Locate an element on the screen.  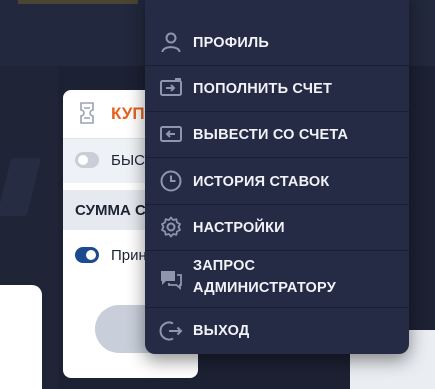
menu-item-label: ИСТОРИЯ СТАВОК is located at coordinates (261, 182).